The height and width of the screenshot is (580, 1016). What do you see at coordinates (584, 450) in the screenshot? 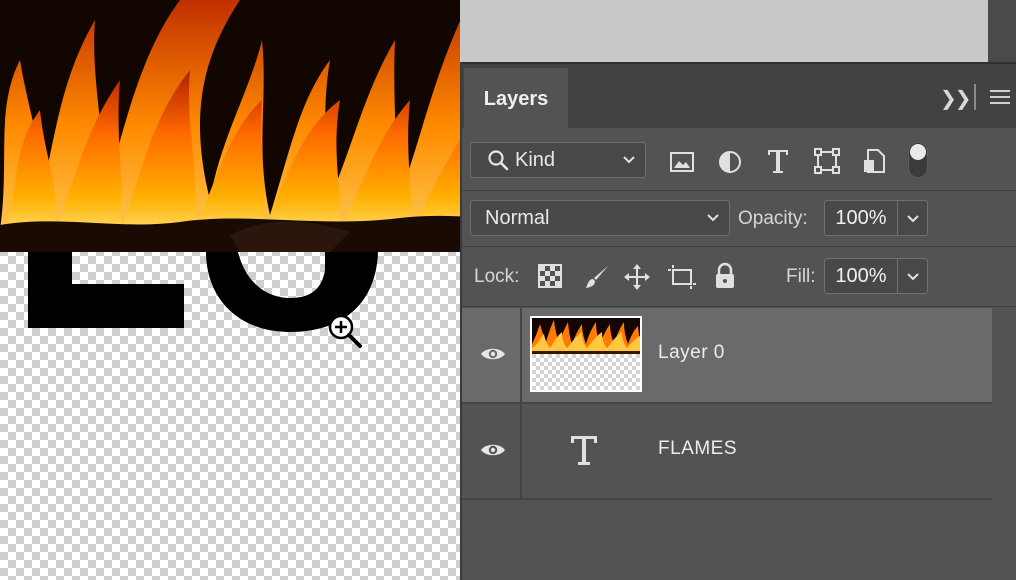
I see `type-layer-icon` at bounding box center [584, 450].